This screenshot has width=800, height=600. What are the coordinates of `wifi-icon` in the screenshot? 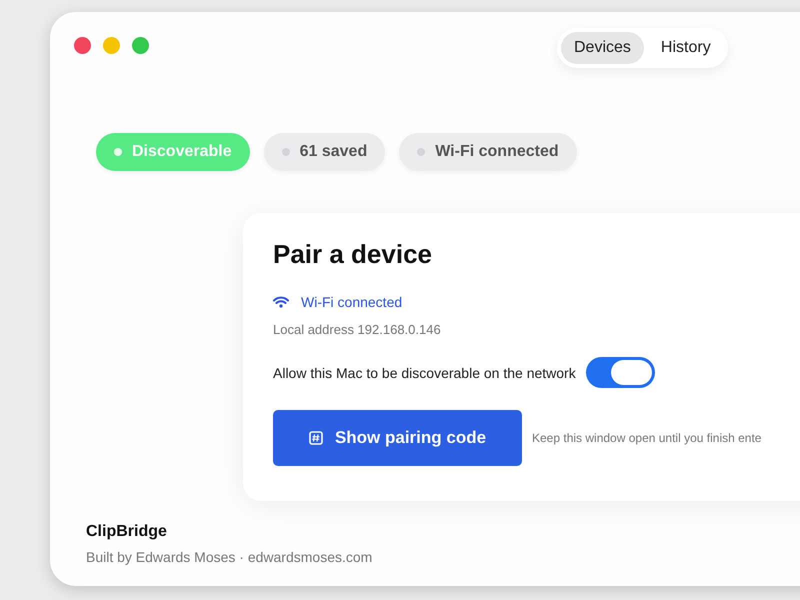 It's located at (281, 302).